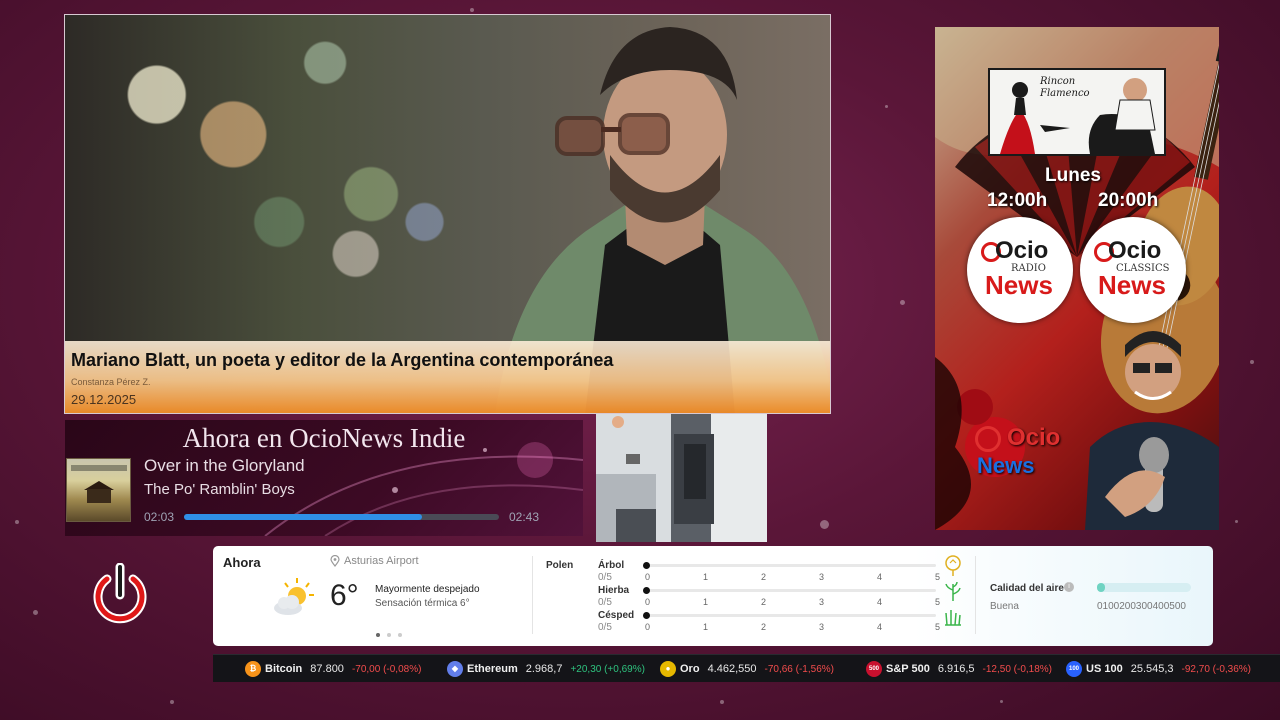 The height and width of the screenshot is (720, 1280). What do you see at coordinates (422, 603) in the screenshot?
I see `weather-feels-like: Sensación térmica 6°` at bounding box center [422, 603].